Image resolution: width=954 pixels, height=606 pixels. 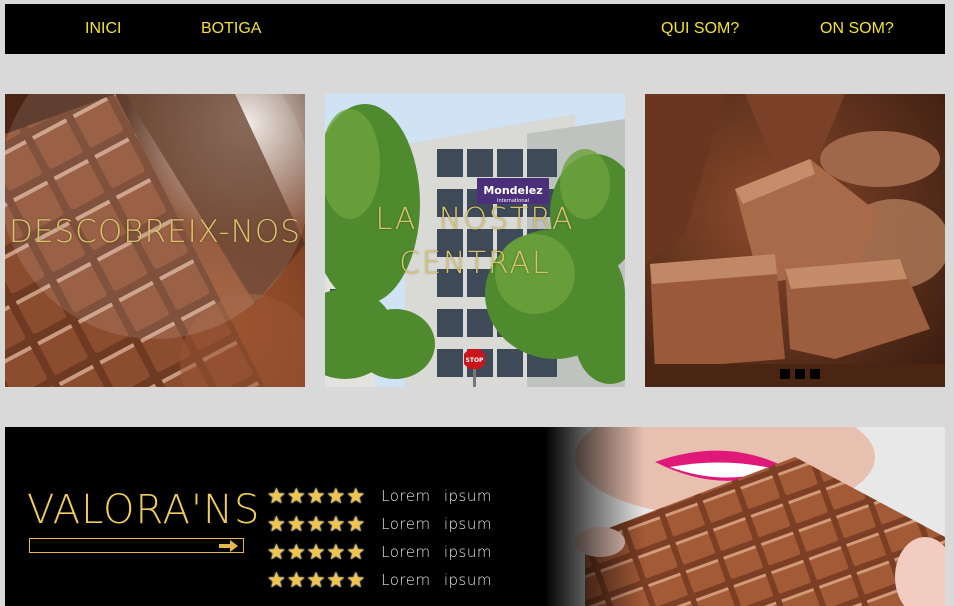 I want to click on nav-botiga: BOTIGA, so click(x=231, y=29).